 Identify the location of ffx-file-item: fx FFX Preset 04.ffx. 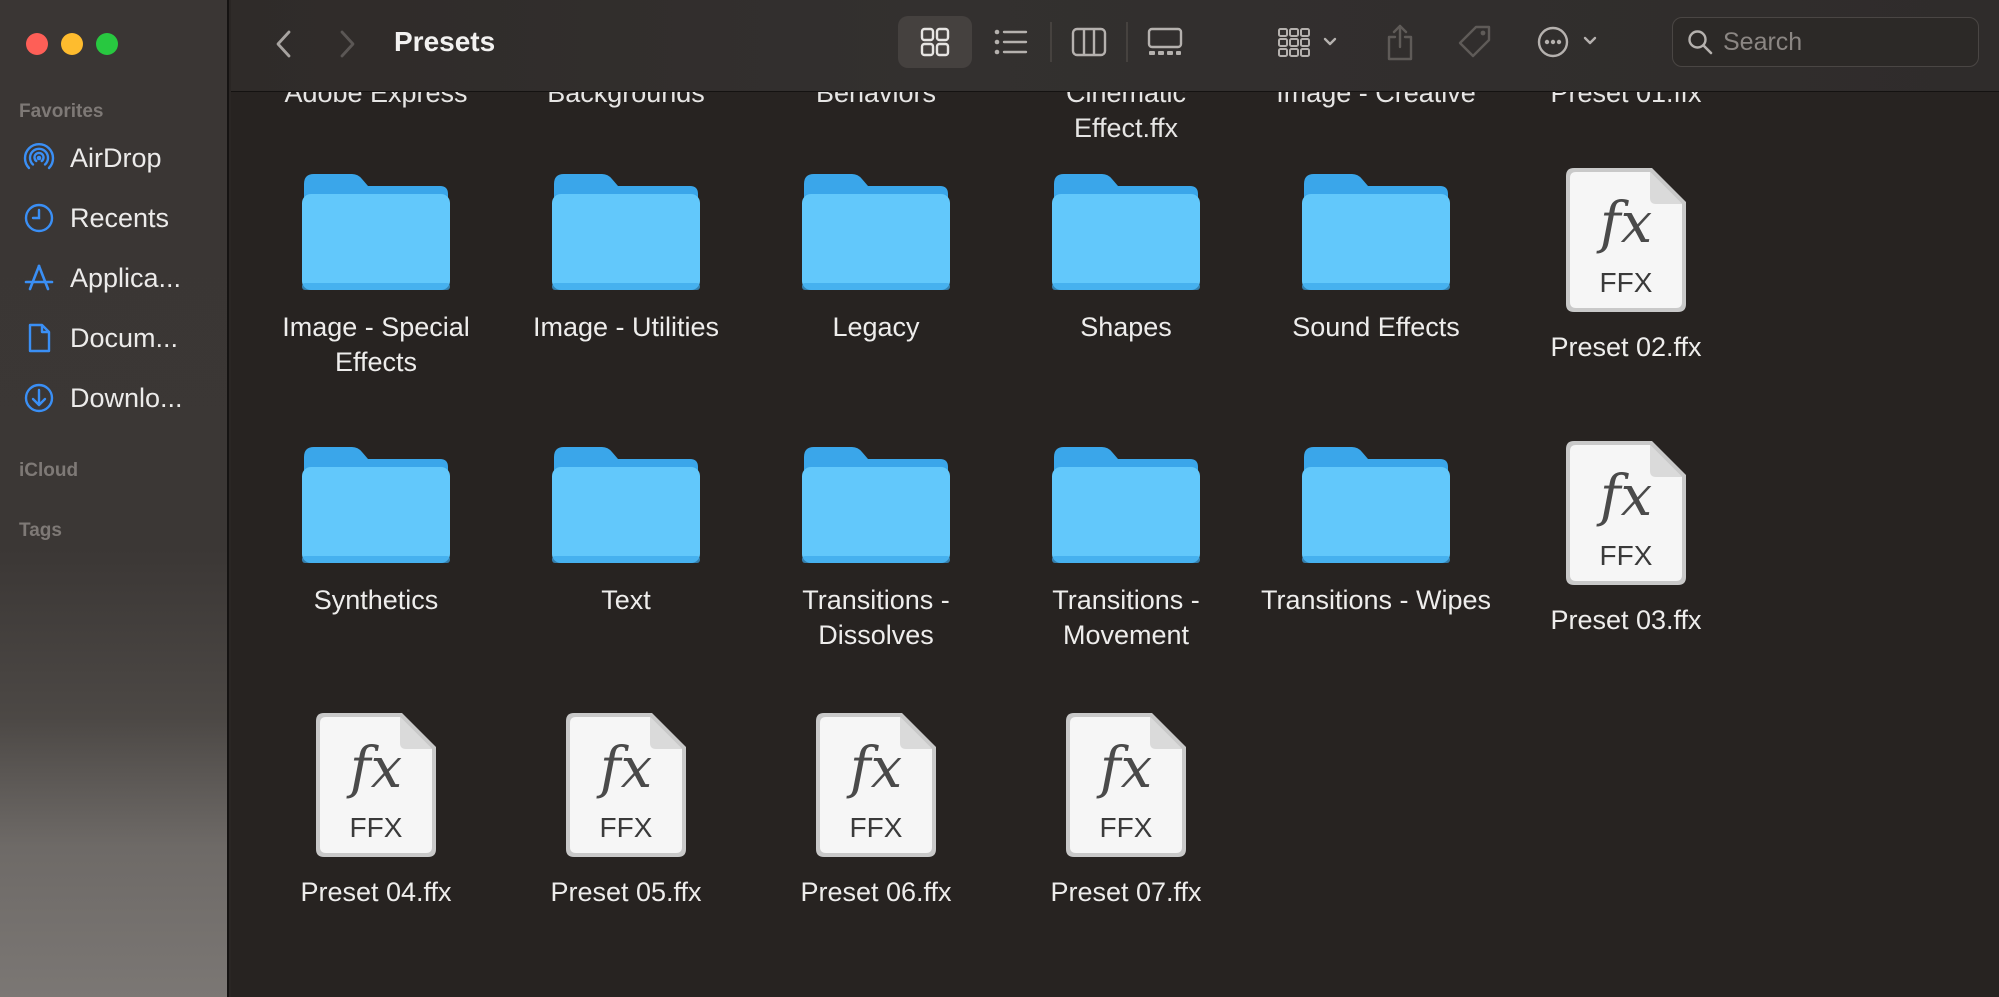
(376, 809).